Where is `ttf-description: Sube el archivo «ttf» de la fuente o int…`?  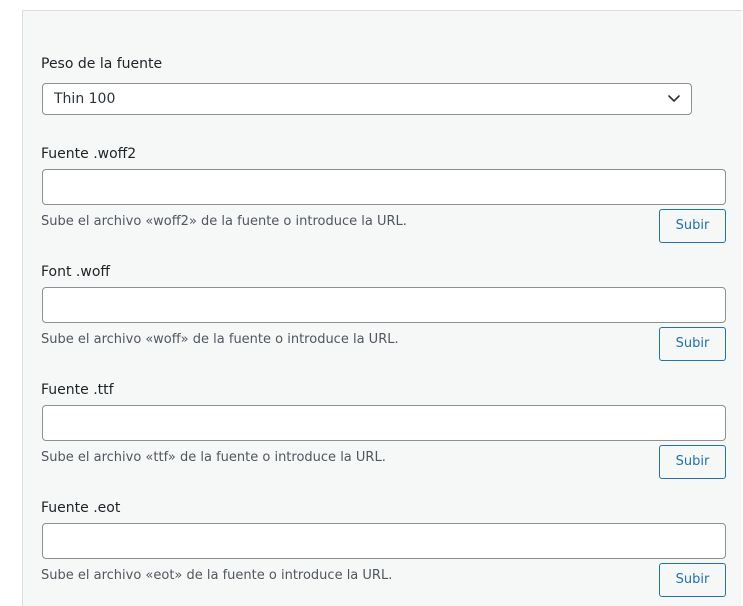
ttf-description: Sube el archivo «ttf» de la fuente o int… is located at coordinates (213, 457).